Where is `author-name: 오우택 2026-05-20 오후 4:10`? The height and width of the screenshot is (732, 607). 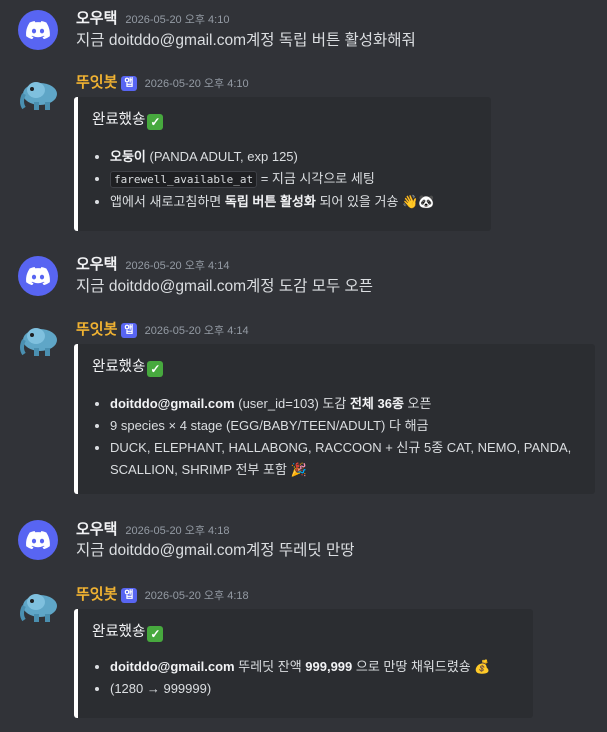
author-name: 오우택 2026-05-20 오후 4:10 is located at coordinates (152, 19).